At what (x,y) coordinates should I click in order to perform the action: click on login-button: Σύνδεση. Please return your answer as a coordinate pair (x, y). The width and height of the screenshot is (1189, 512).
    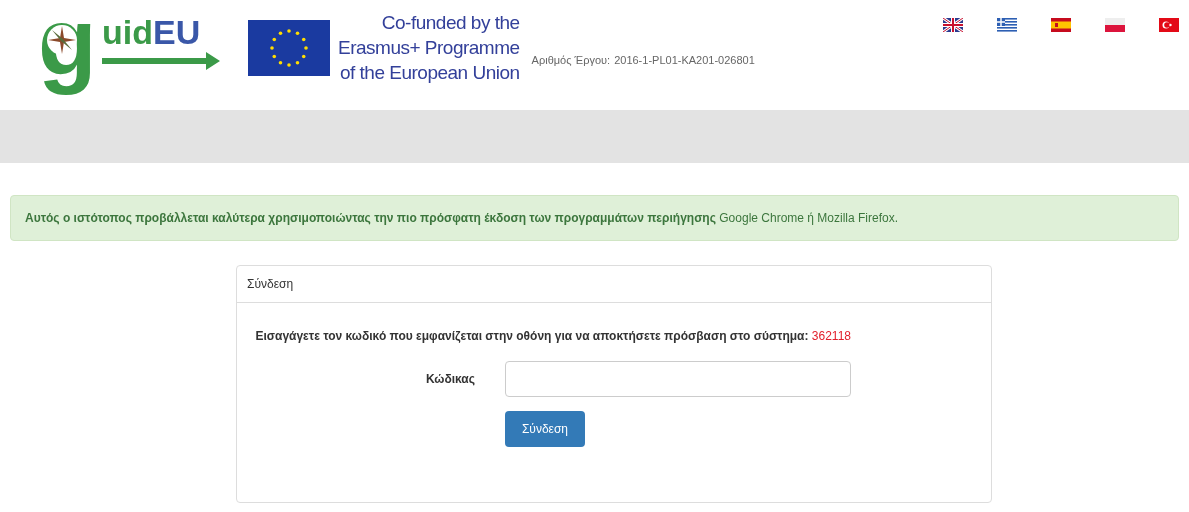
    Looking at the image, I should click on (545, 429).